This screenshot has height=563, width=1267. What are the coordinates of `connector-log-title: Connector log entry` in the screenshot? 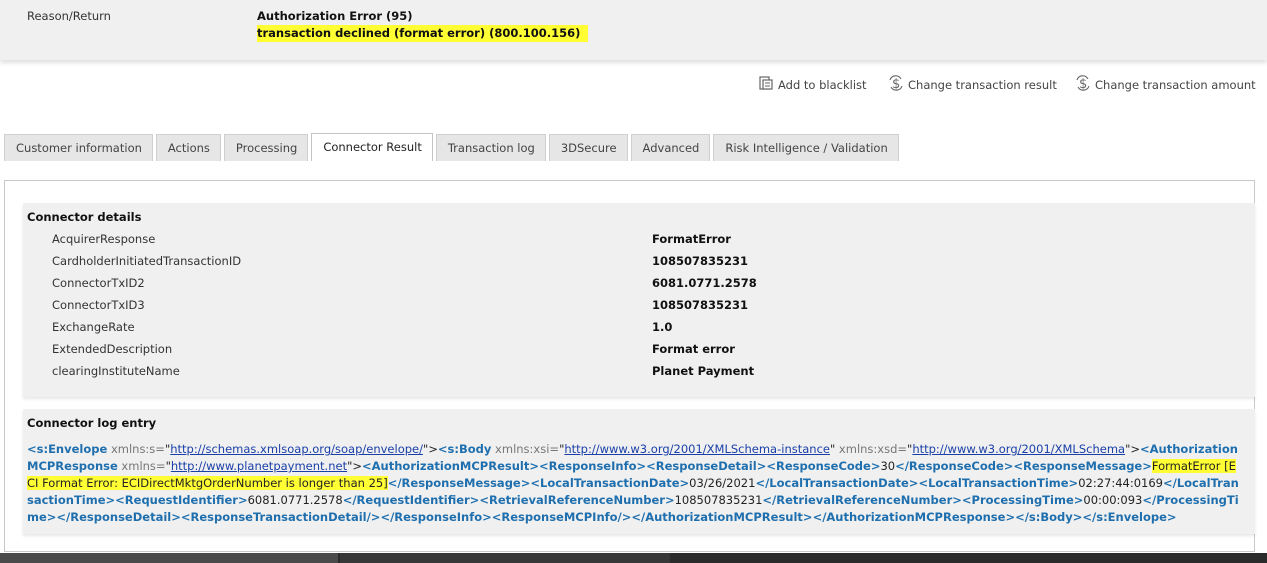 It's located at (92, 423).